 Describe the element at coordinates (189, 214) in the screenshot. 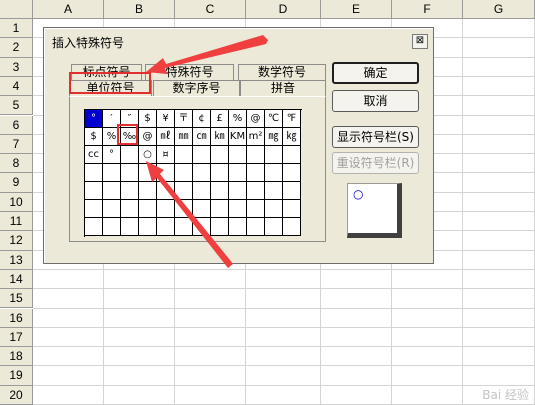

I see `arrow-to-permille-cell` at that location.